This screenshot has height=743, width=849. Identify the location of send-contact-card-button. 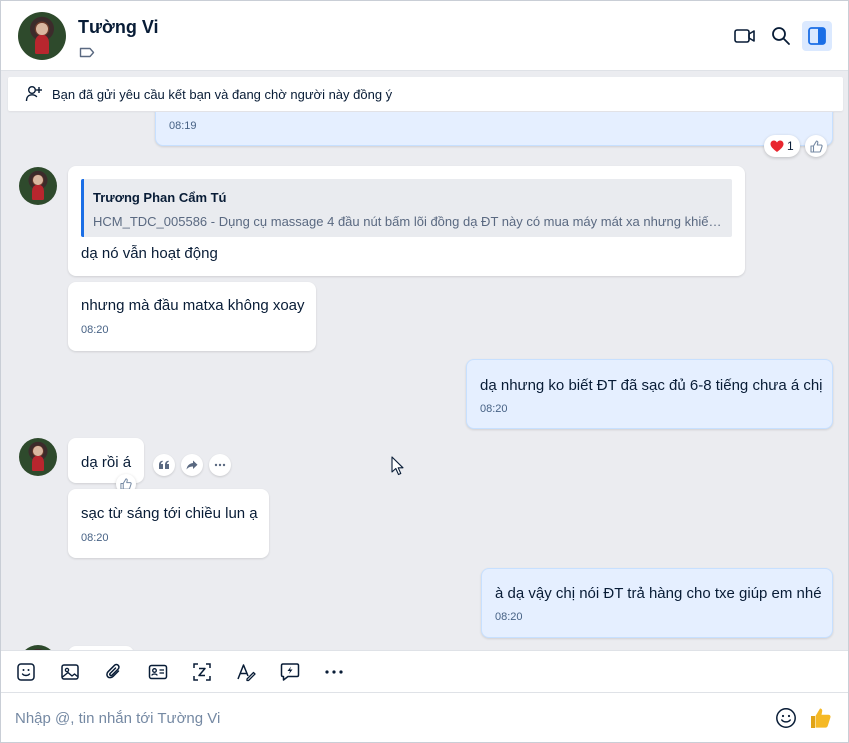
(158, 672).